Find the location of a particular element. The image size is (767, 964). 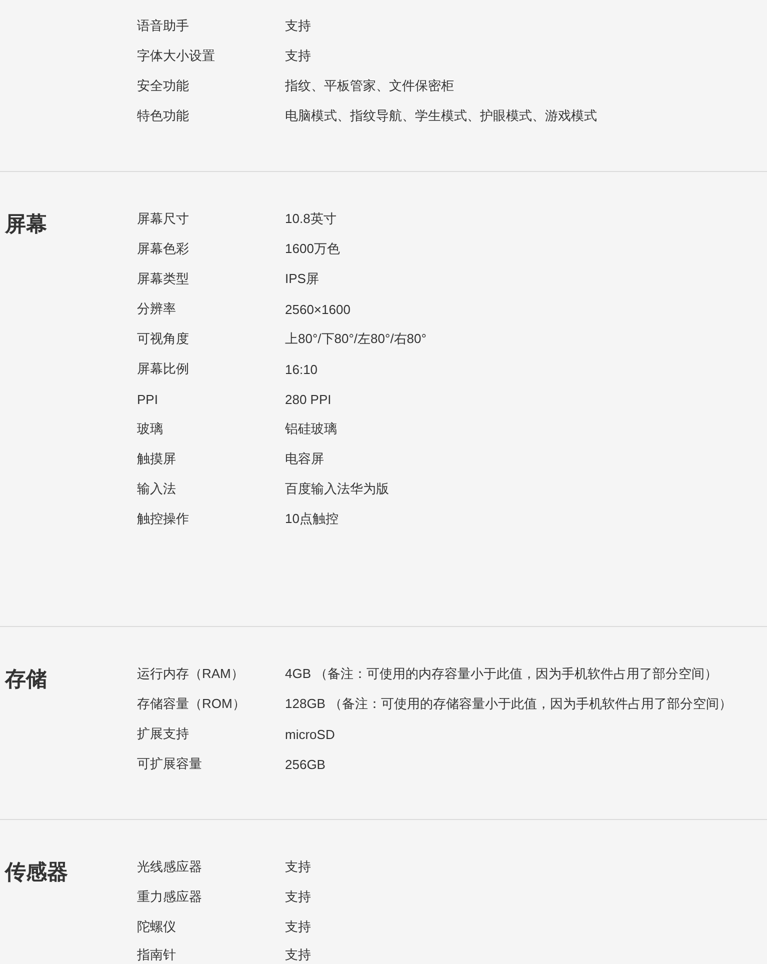

spec-label: 屏幕尺寸 is located at coordinates (163, 219).